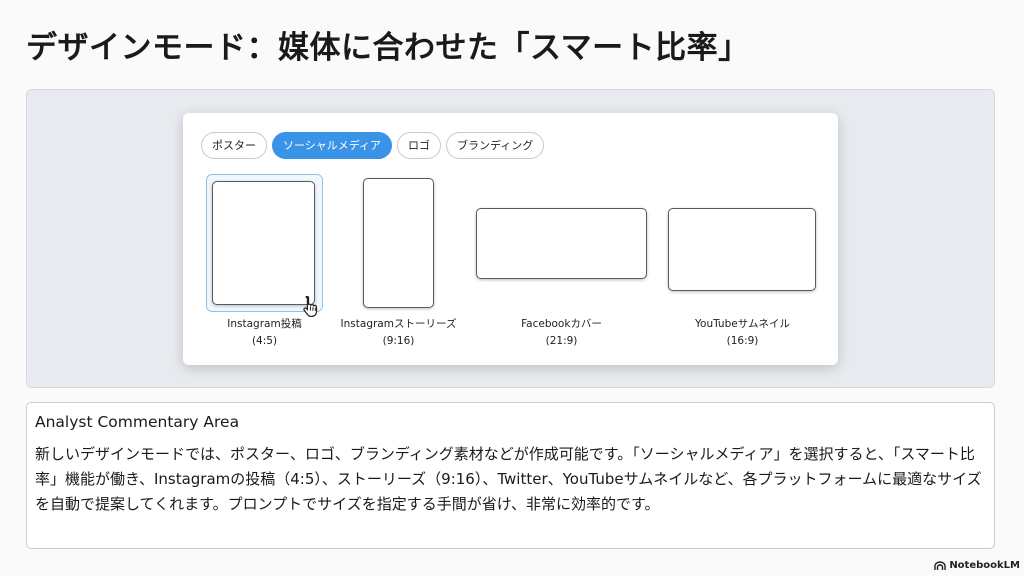  I want to click on hand-cursor-icon, so click(310, 306).